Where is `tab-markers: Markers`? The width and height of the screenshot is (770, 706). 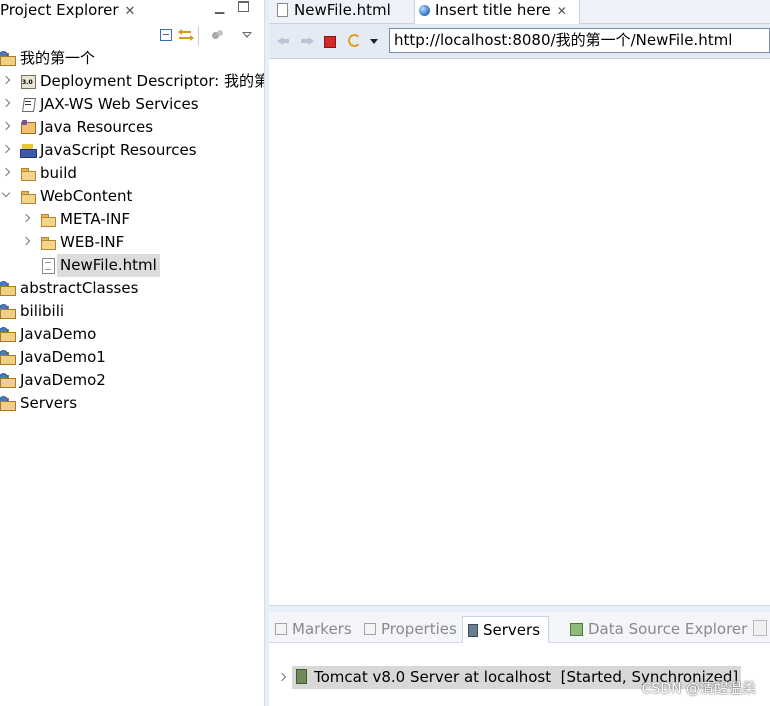 tab-markers: Markers is located at coordinates (312, 629).